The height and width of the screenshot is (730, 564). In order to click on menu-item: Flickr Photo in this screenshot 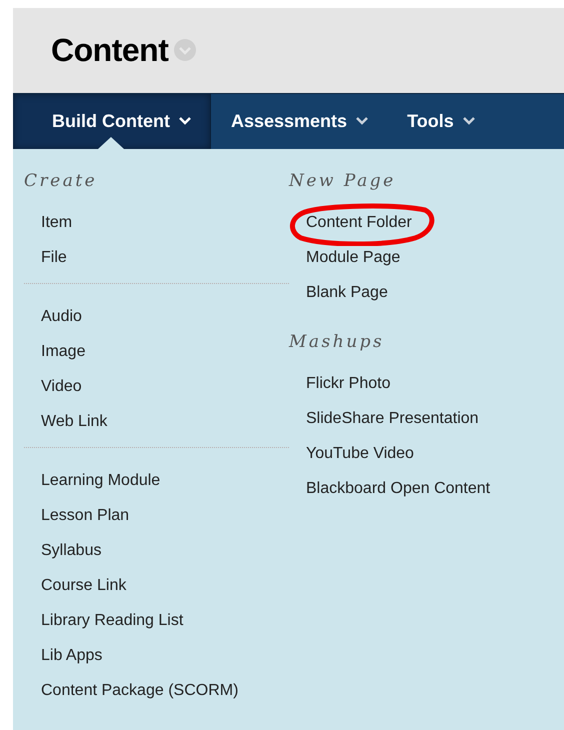, I will do `click(348, 383)`.